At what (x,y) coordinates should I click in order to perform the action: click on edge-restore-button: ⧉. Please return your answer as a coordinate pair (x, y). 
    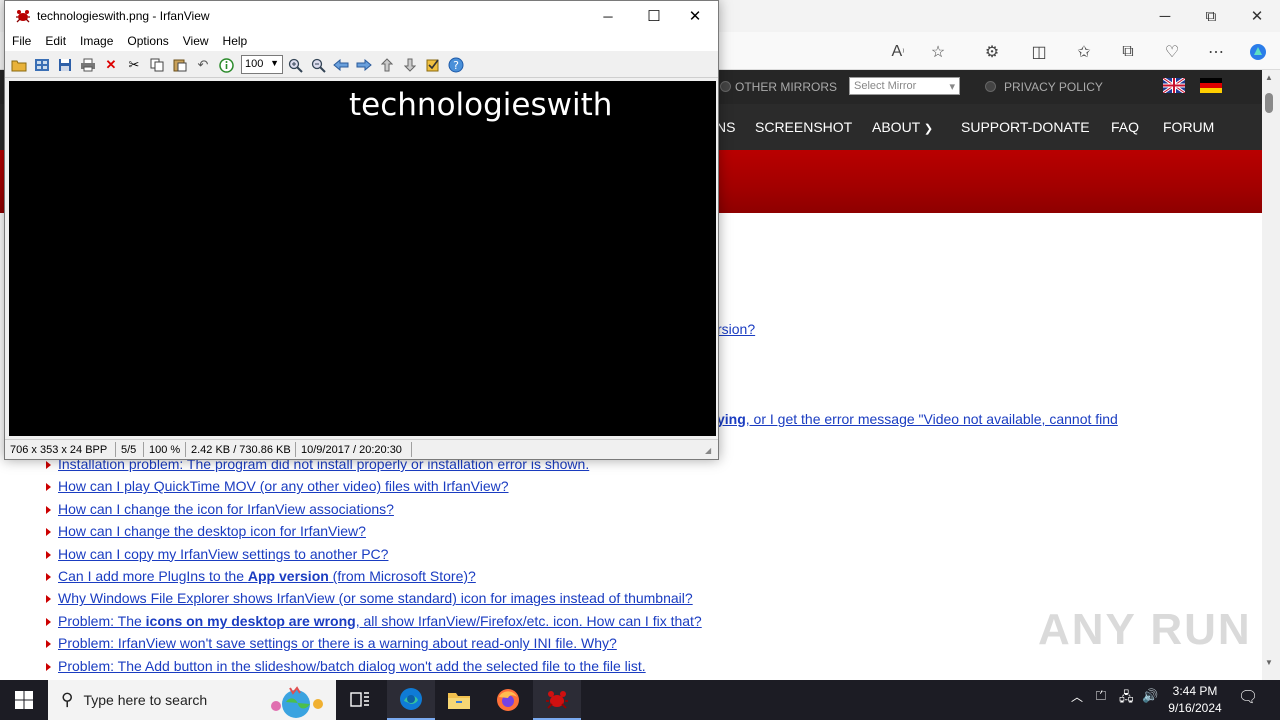
    Looking at the image, I should click on (1211, 16).